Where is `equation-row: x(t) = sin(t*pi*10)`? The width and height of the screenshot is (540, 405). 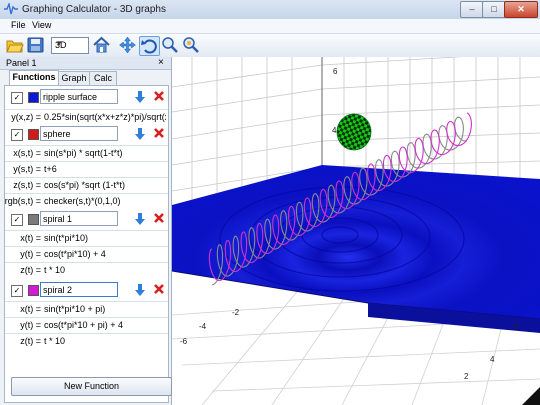
equation-row: x(t) = sin(t*pi*10) is located at coordinates (86, 238).